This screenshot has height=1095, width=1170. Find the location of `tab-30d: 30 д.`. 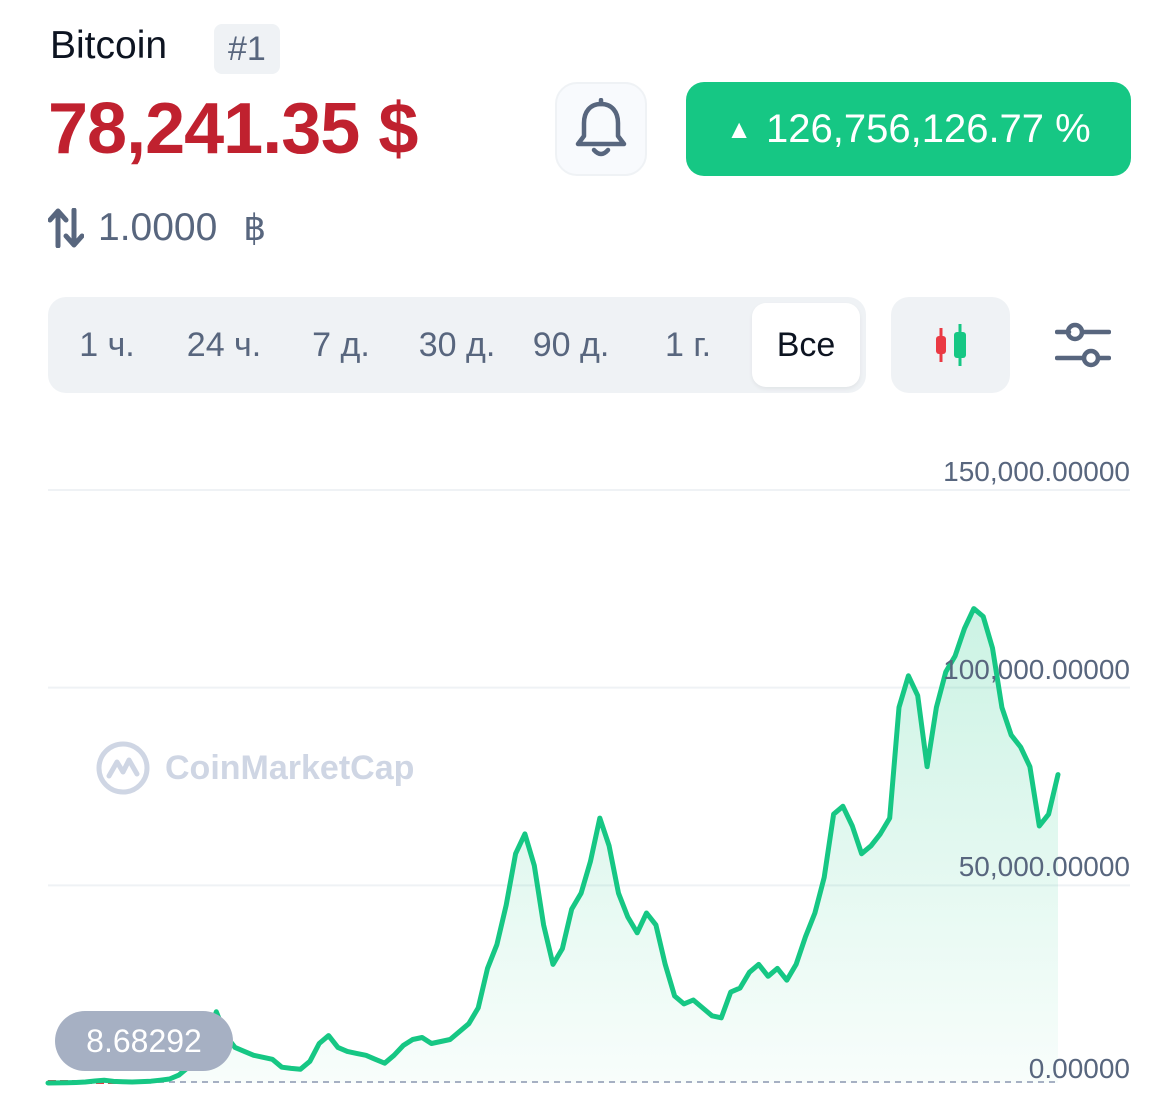

tab-30d: 30 д. is located at coordinates (457, 345).